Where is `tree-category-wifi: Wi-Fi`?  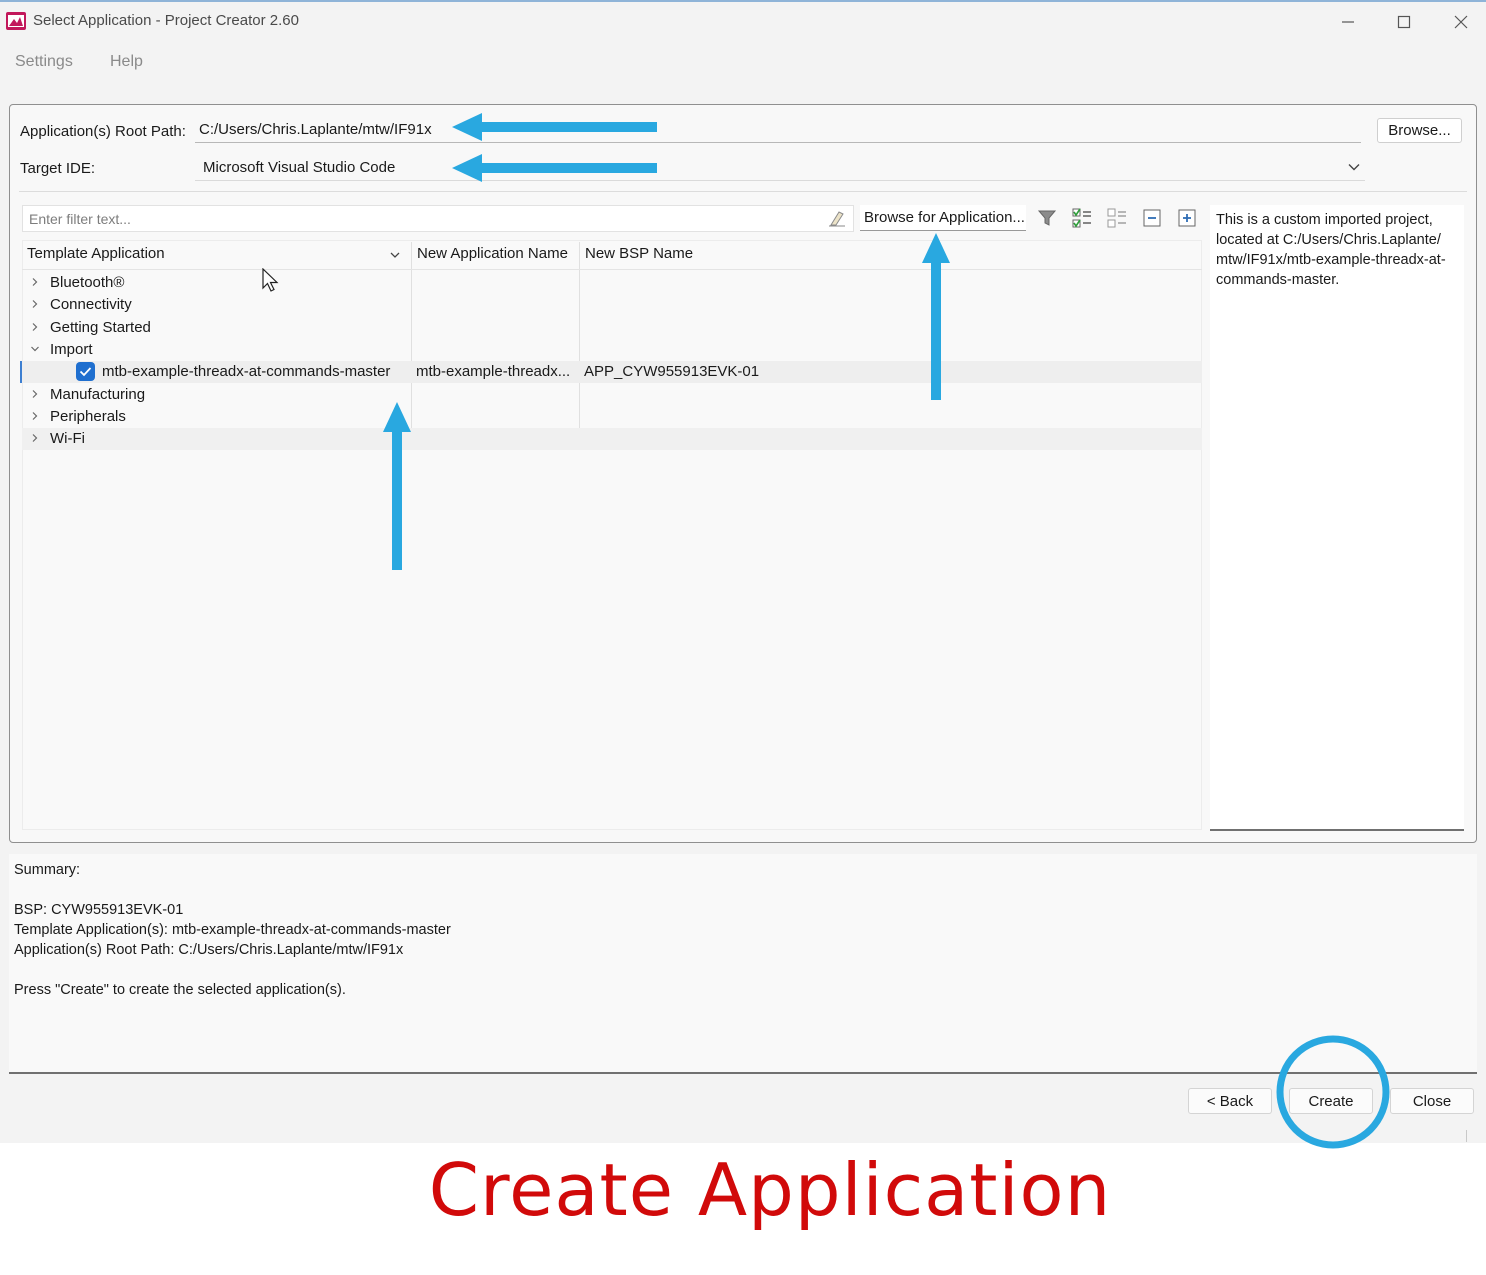
tree-category-wifi: Wi-Fi is located at coordinates (612, 439).